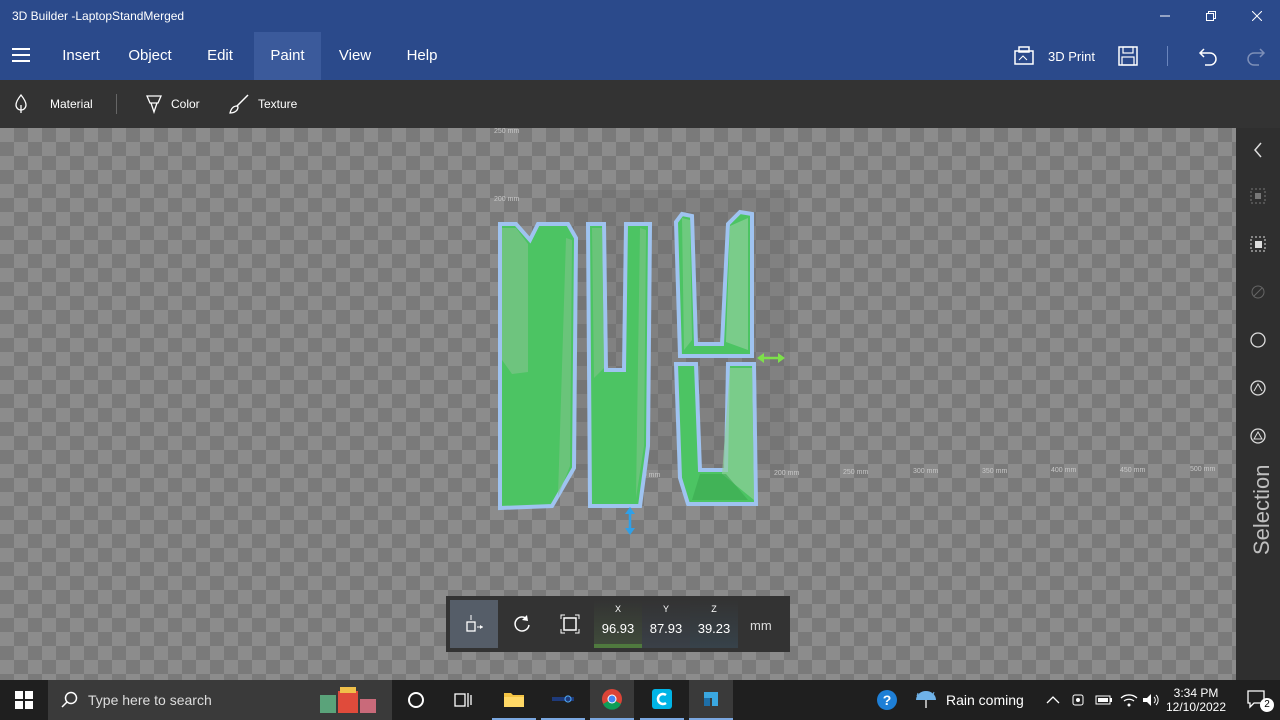  Describe the element at coordinates (926, 699) in the screenshot. I see `umbrella-rain-icon` at that location.